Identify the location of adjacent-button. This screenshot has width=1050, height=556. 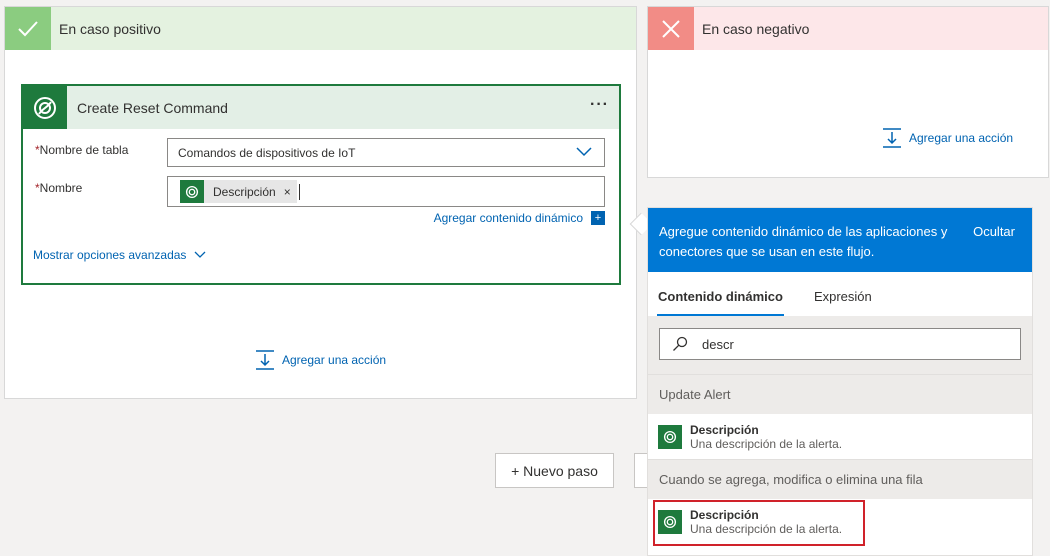
(641, 470).